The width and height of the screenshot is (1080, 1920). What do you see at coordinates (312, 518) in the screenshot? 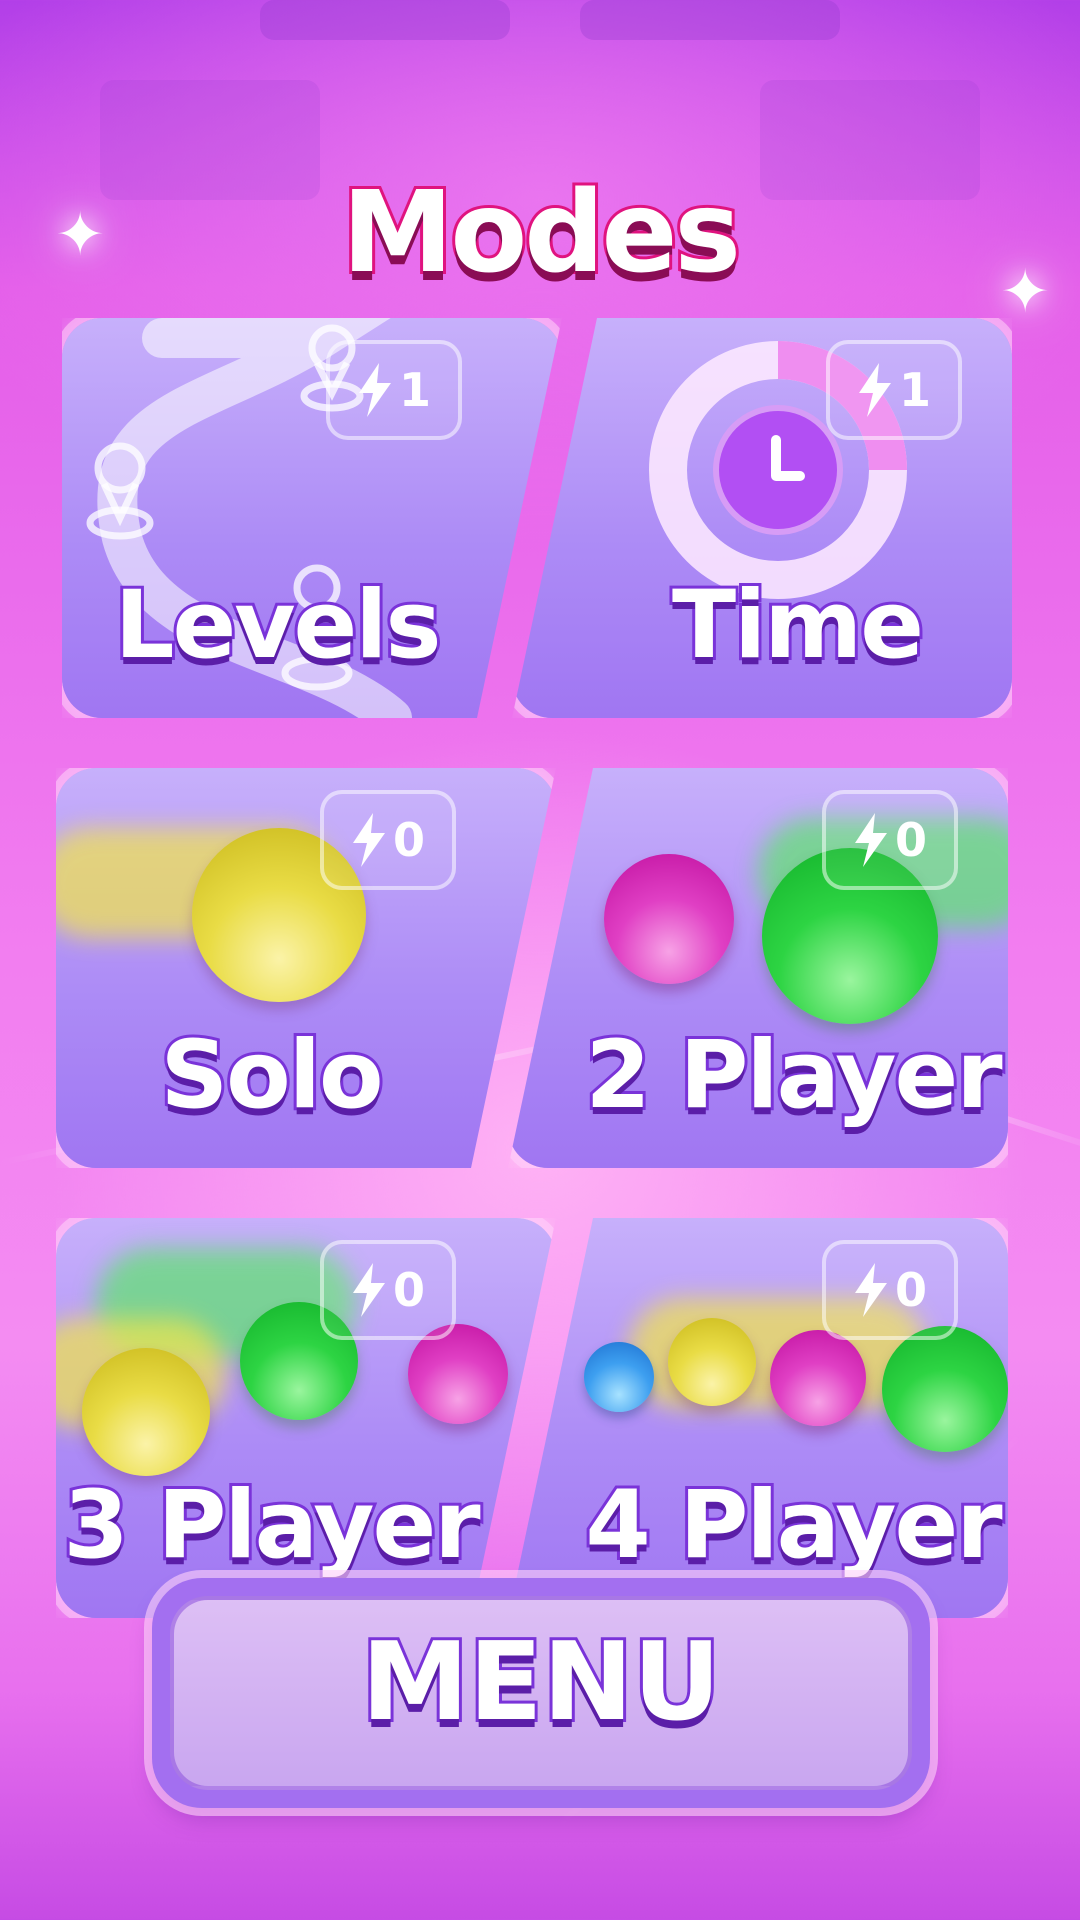
I see `mode-card-levels: 1 Levels` at bounding box center [312, 518].